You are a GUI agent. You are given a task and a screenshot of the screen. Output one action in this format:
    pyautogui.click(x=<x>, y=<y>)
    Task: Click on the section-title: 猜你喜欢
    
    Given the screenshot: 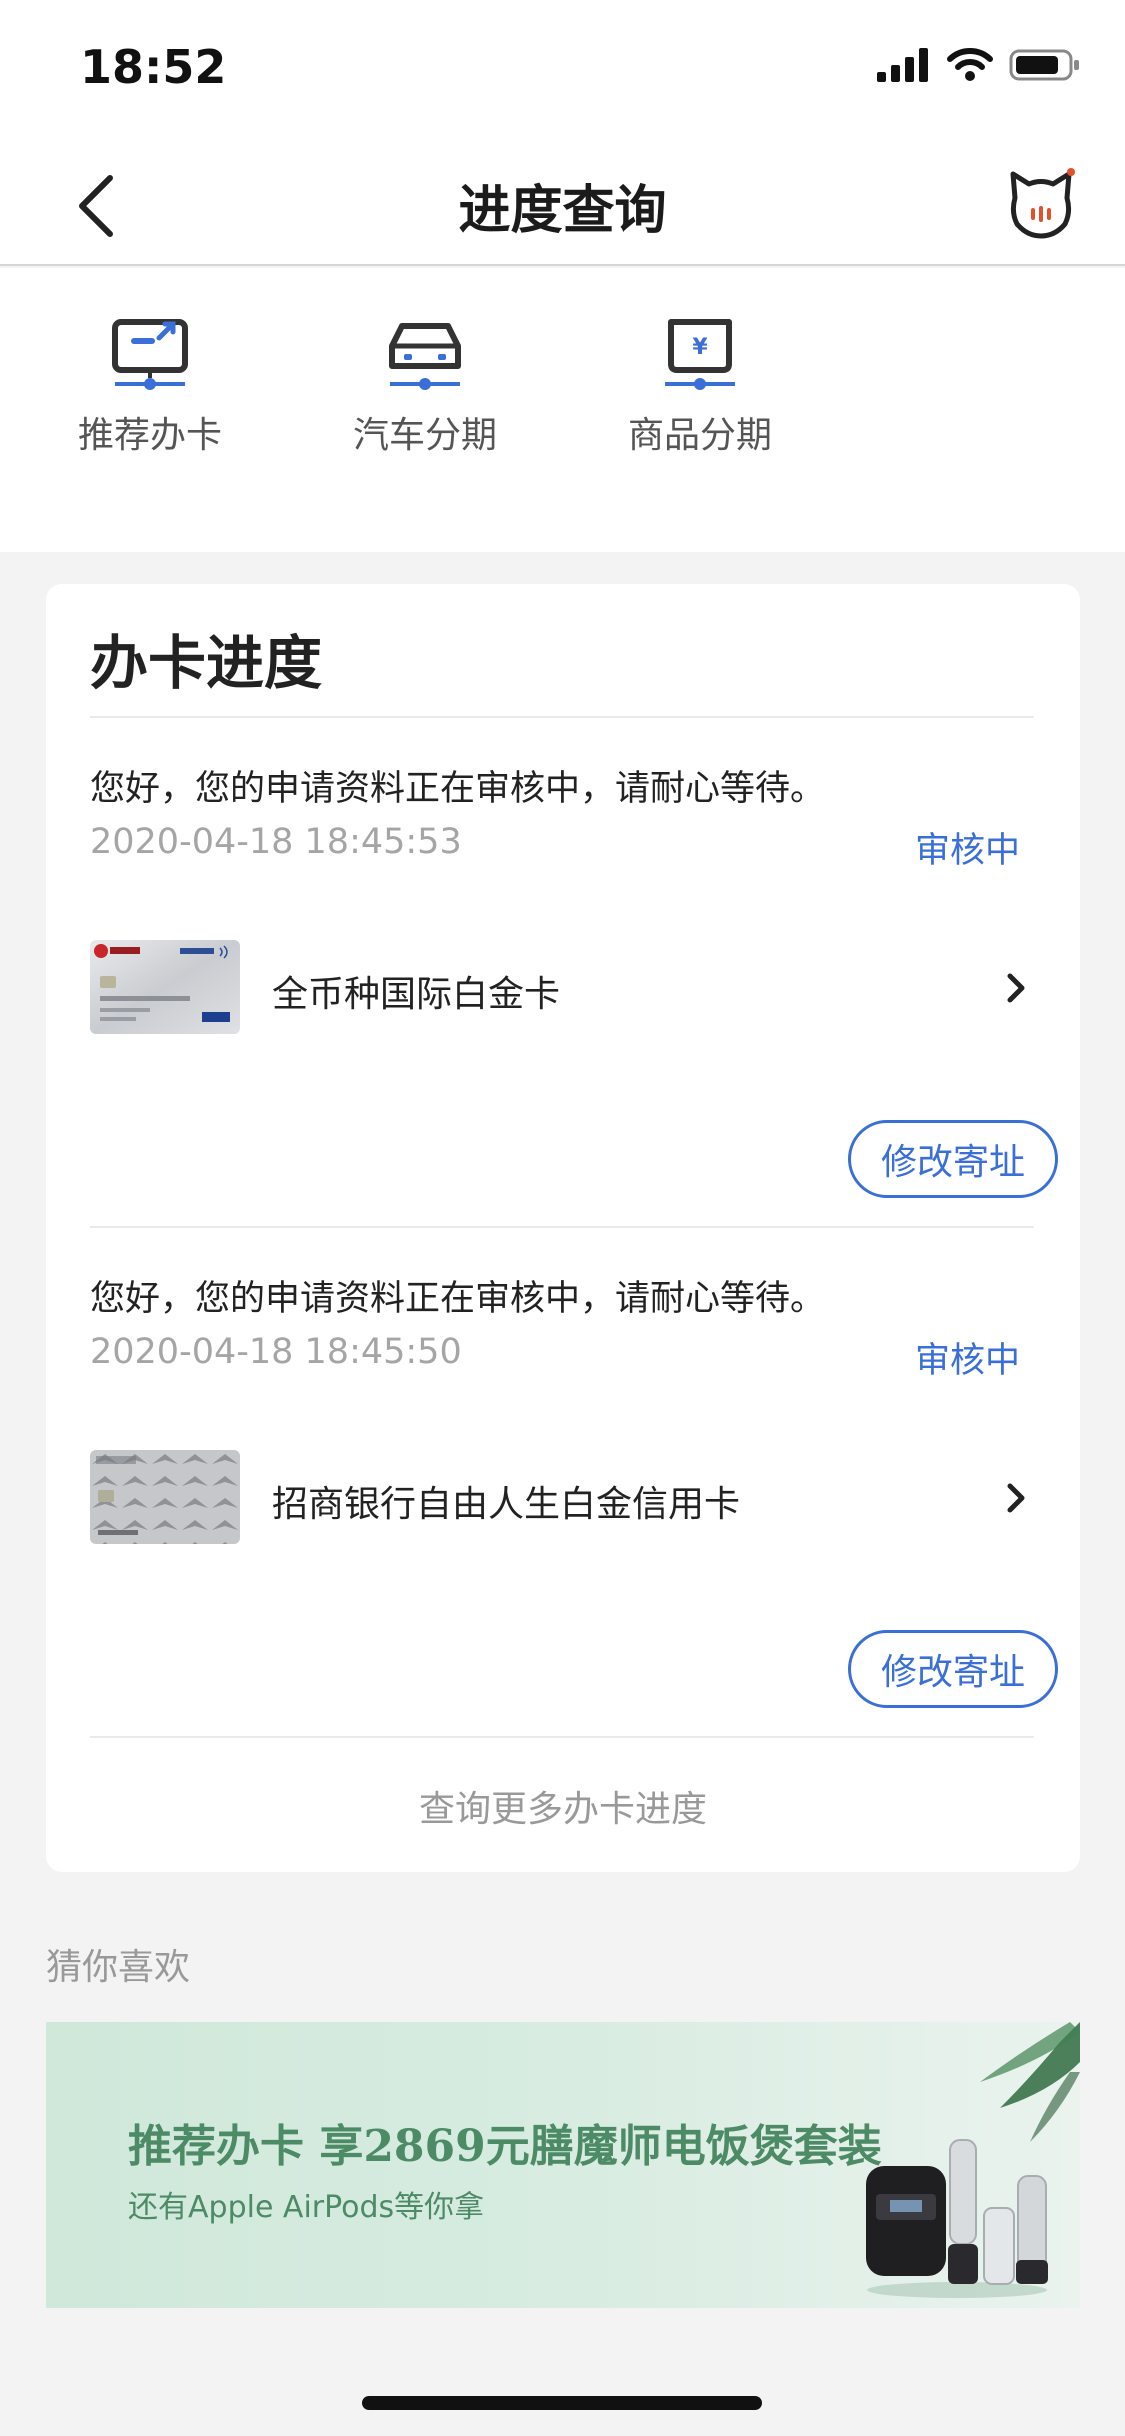 What is the action you would take?
    pyautogui.click(x=118, y=1967)
    